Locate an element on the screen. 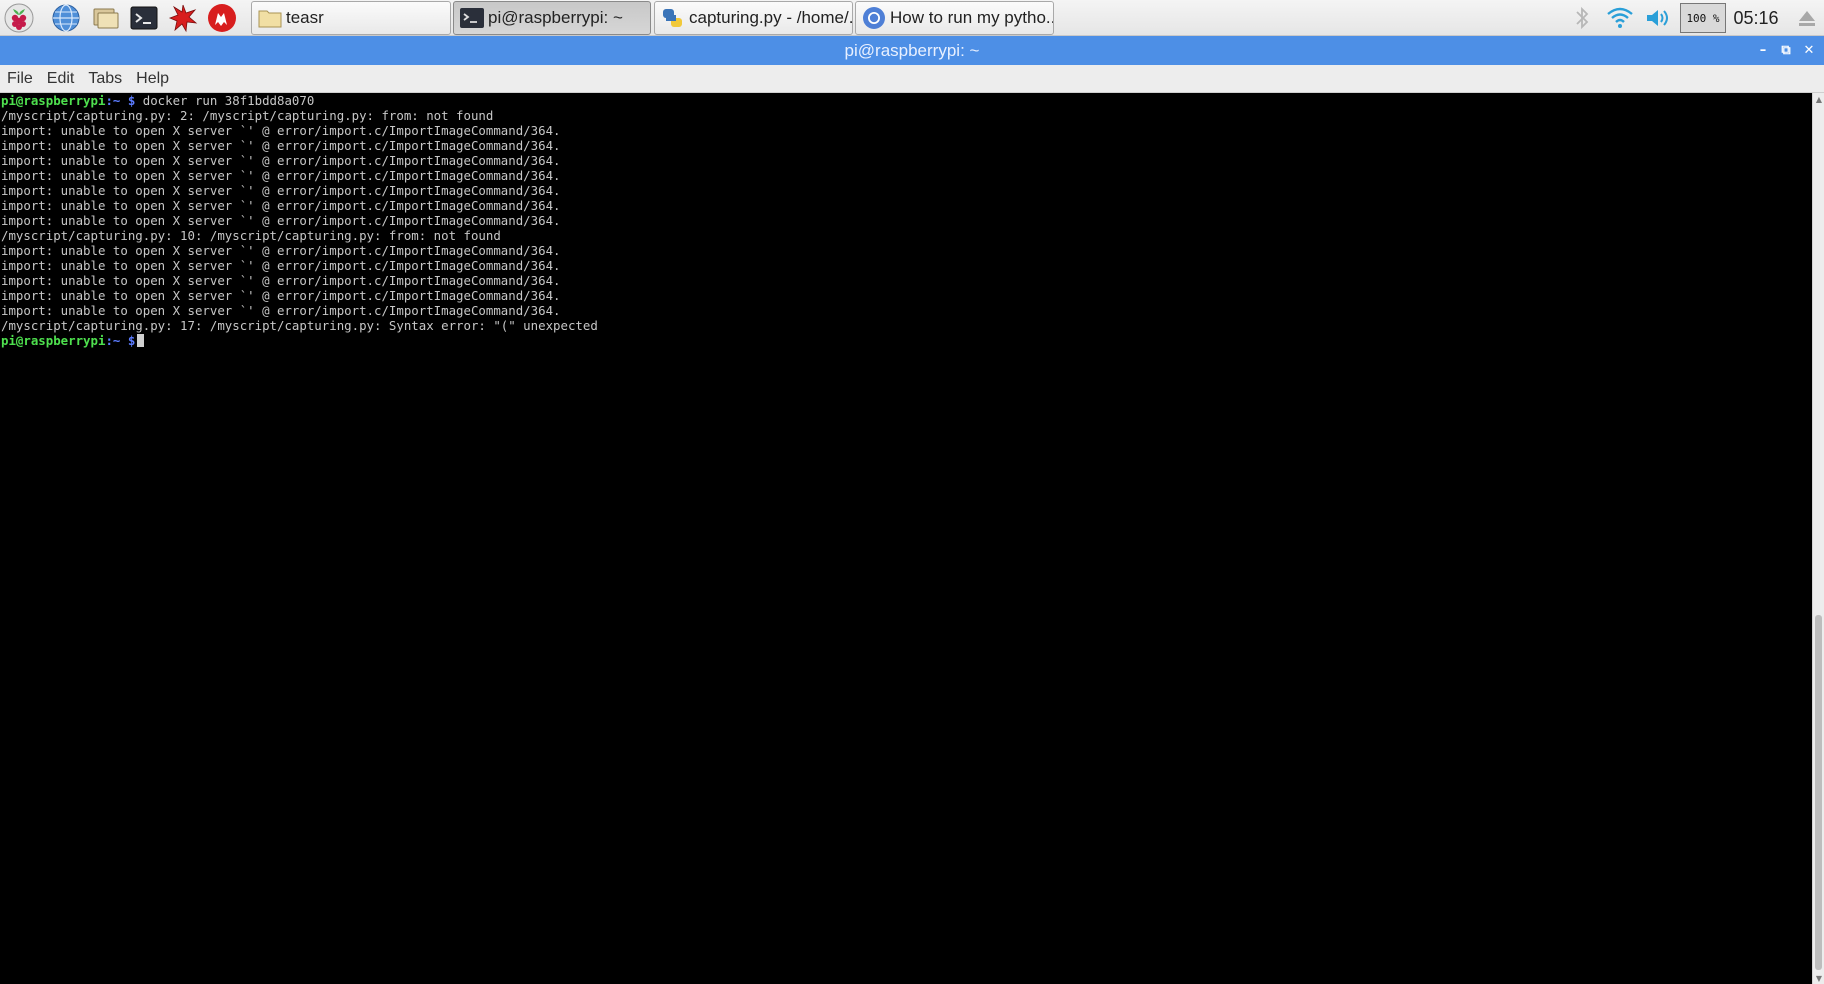 The image size is (1824, 984). vertical-scrollbar: ▲ ▼ is located at coordinates (1818, 538).